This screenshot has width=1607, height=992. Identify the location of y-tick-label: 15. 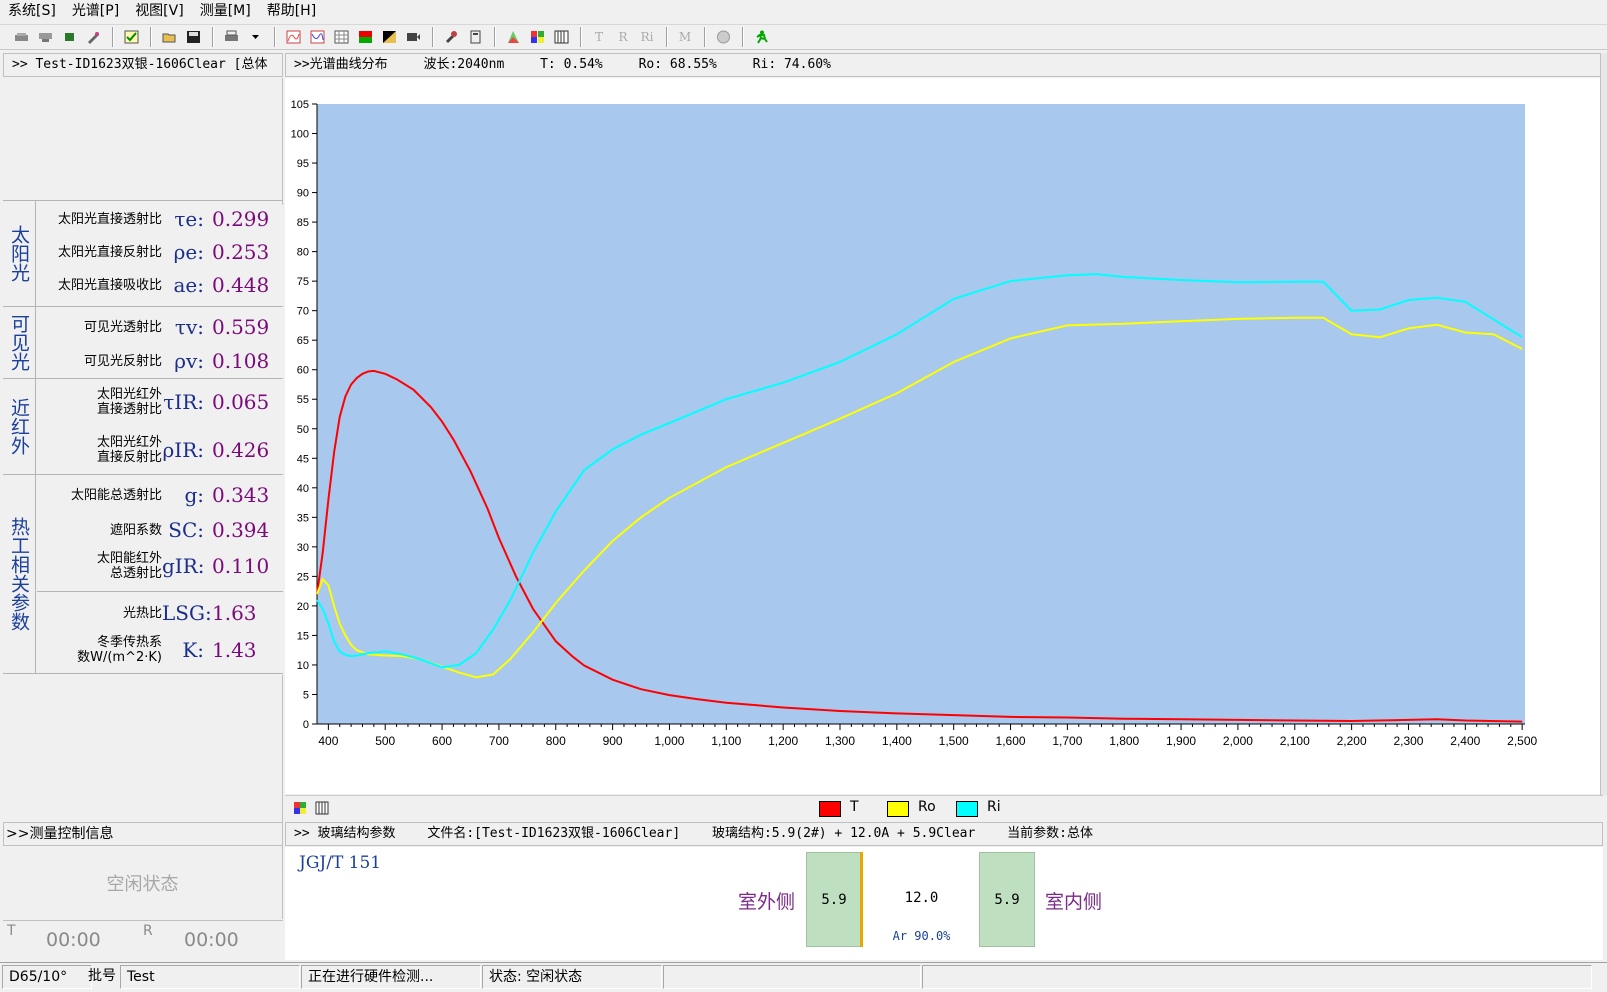
(303, 636).